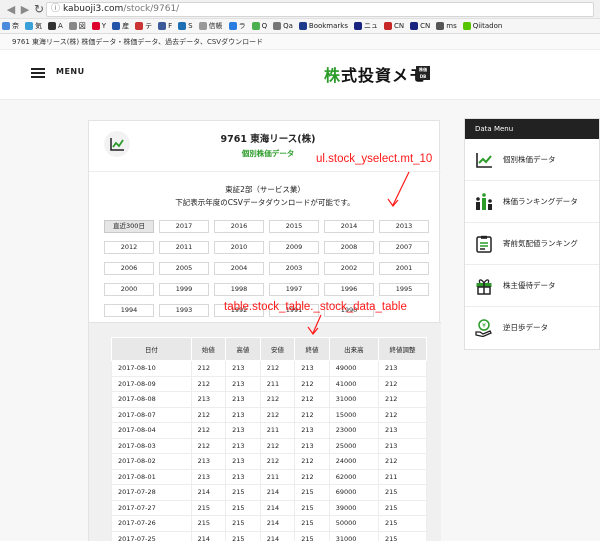  What do you see at coordinates (401, 188) in the screenshot?
I see `arrow-yselect` at bounding box center [401, 188].